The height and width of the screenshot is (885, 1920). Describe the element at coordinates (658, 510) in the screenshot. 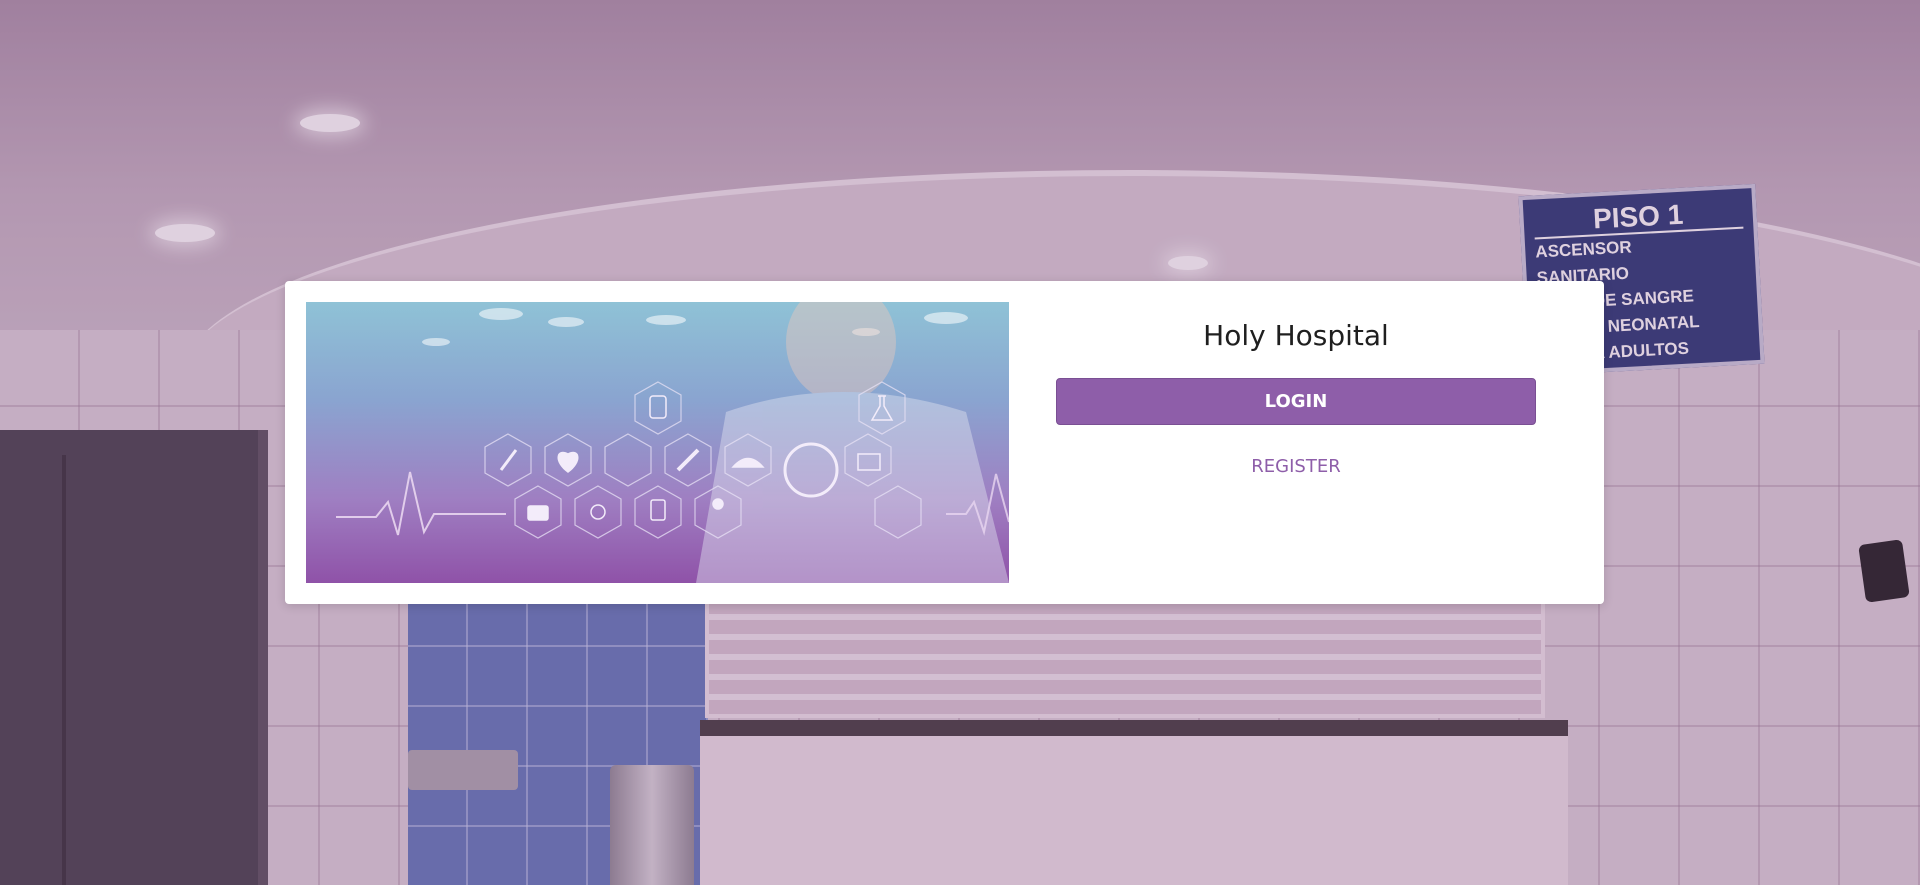

I see `clipboard-icon` at that location.